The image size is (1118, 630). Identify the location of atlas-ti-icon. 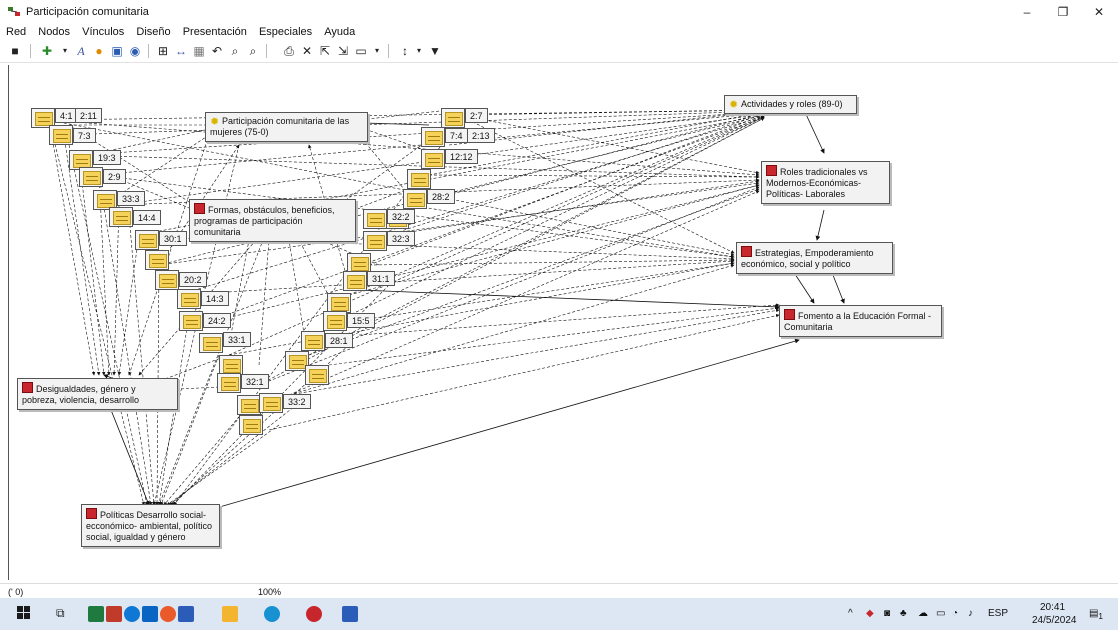
(314, 614).